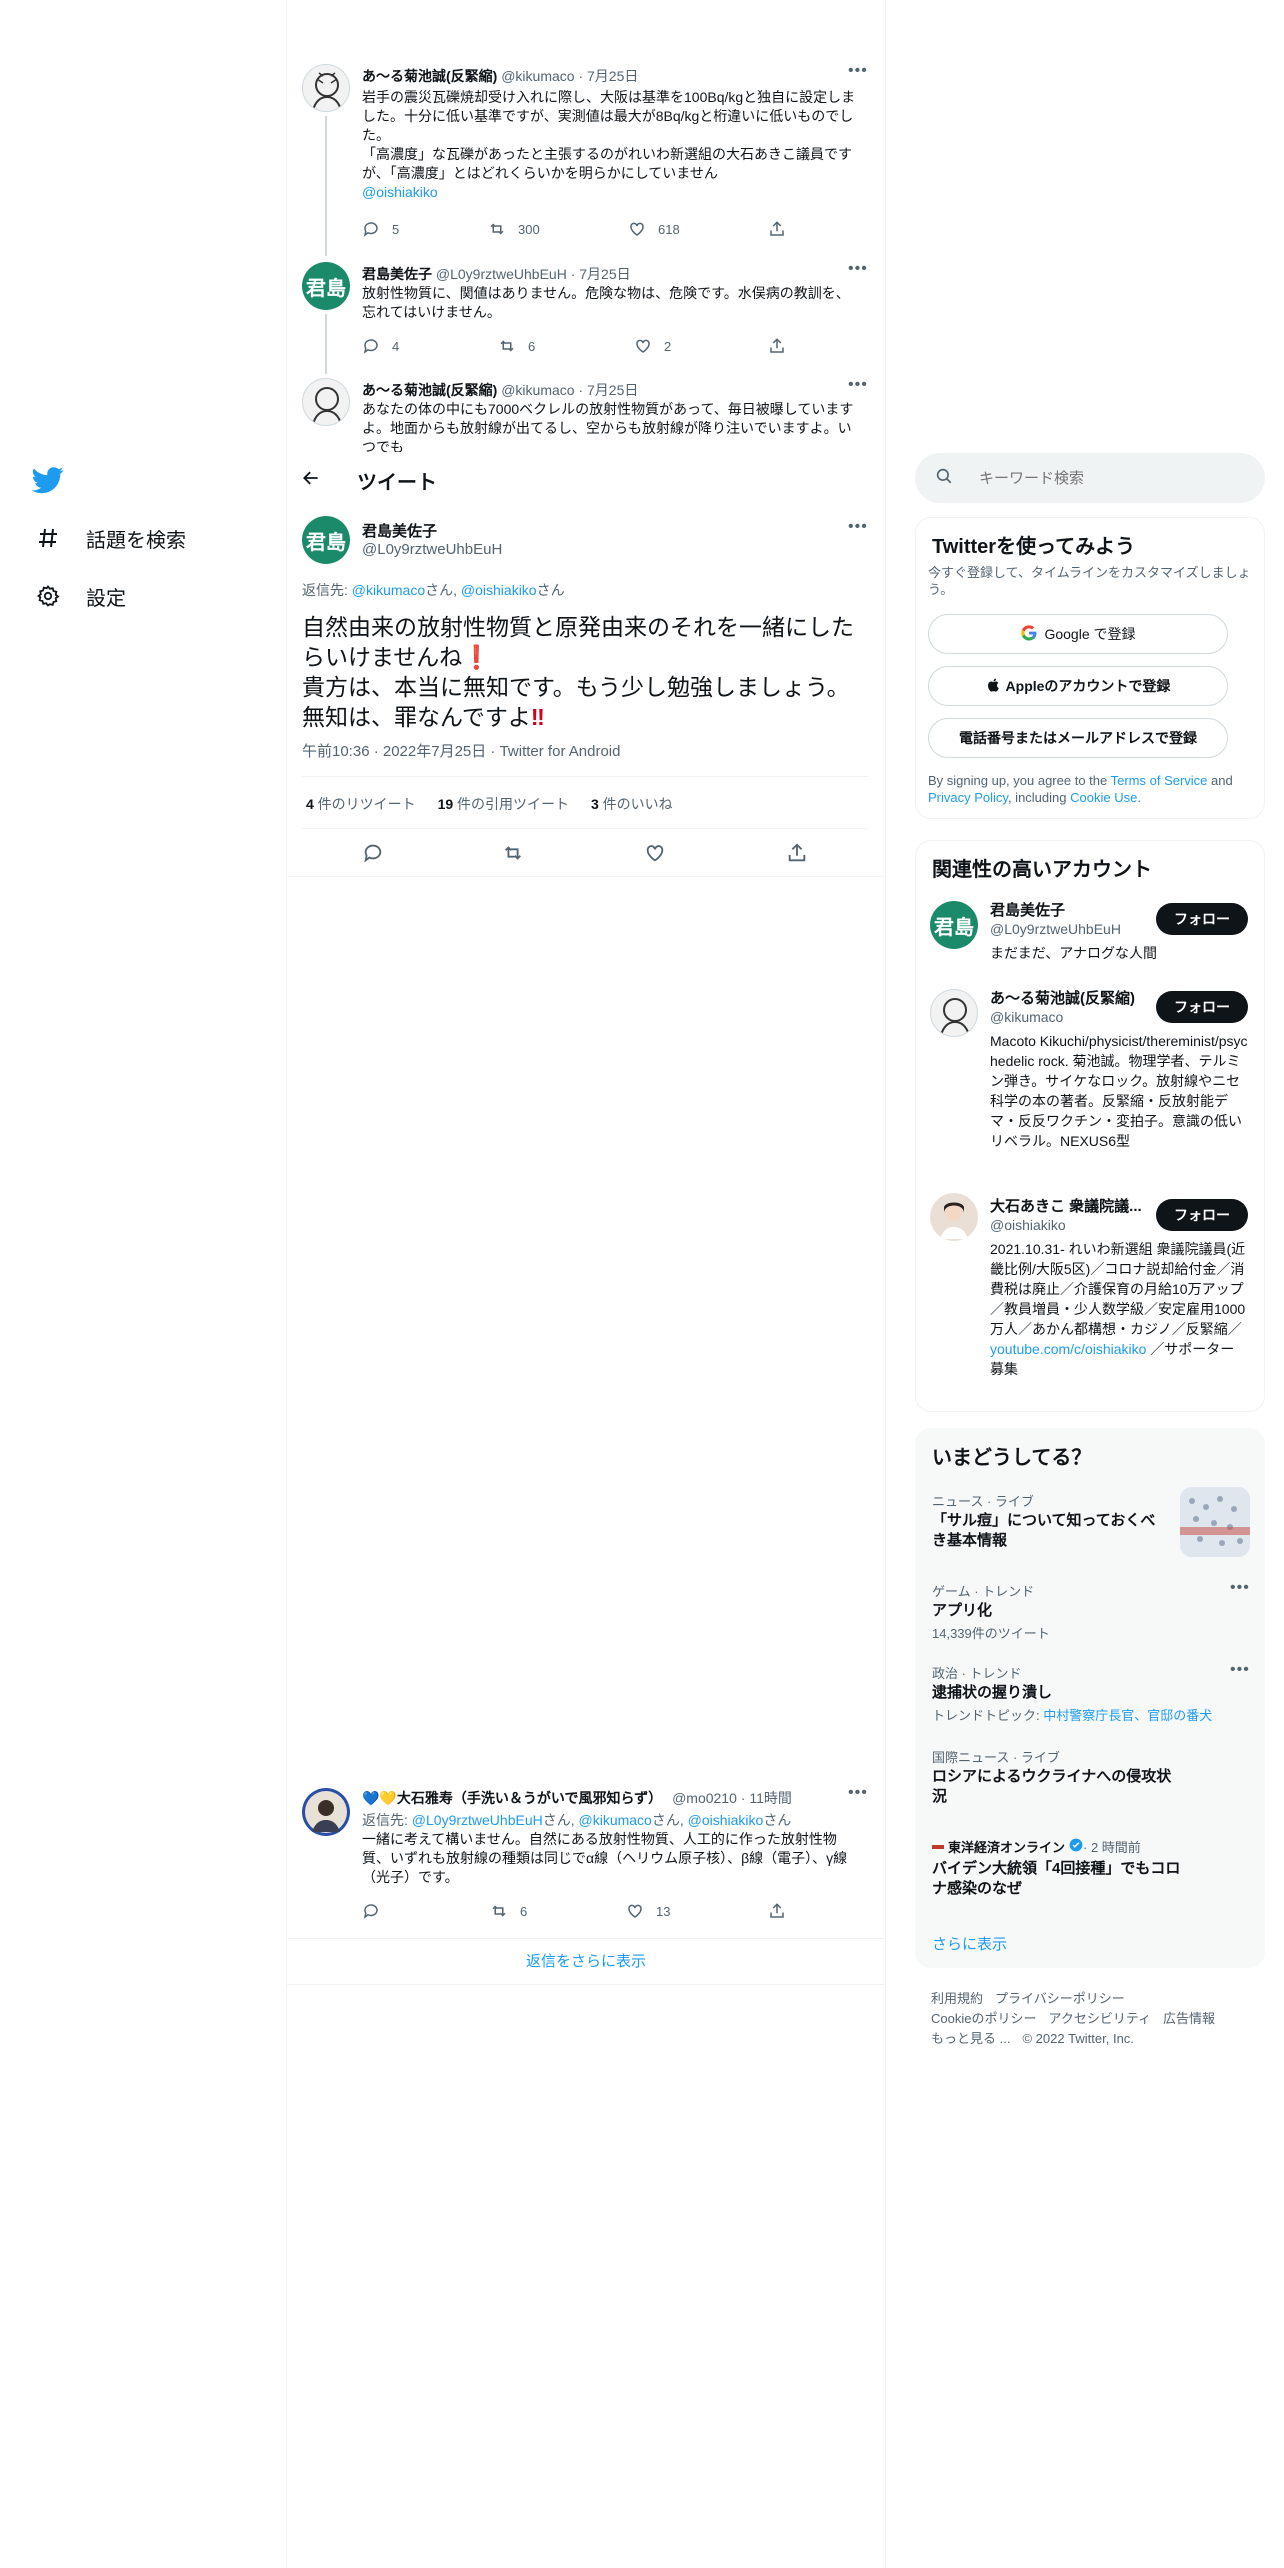  Describe the element at coordinates (1078, 738) in the screenshot. I see `phone-email-signup-button: 電話番号またはメールアドレスで登録` at that location.